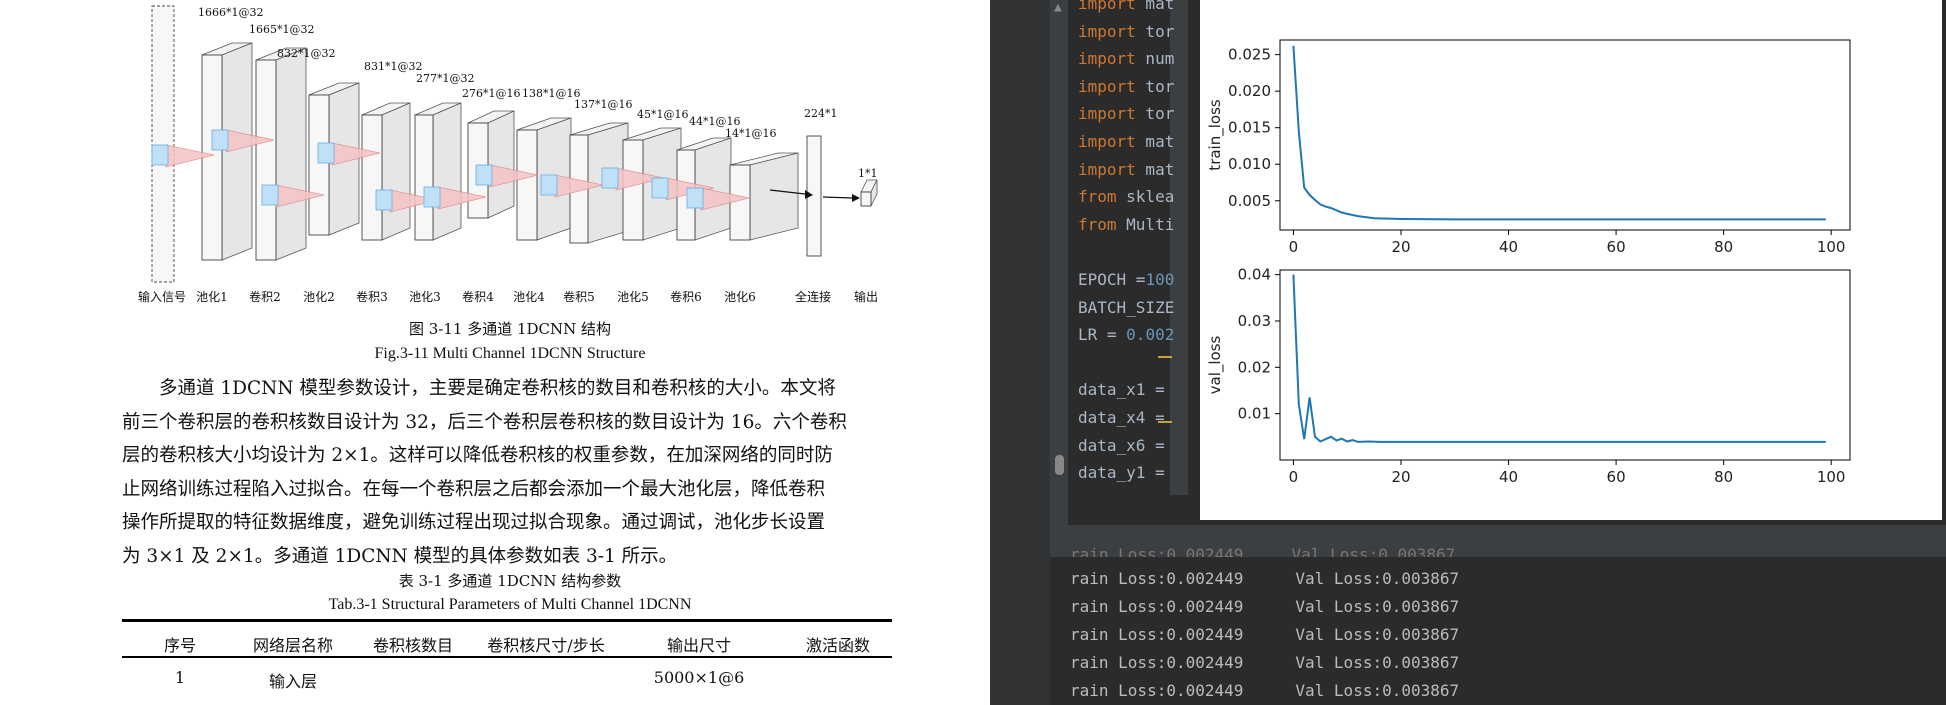 The height and width of the screenshot is (705, 1946). I want to click on table-top-rule, so click(507, 620).